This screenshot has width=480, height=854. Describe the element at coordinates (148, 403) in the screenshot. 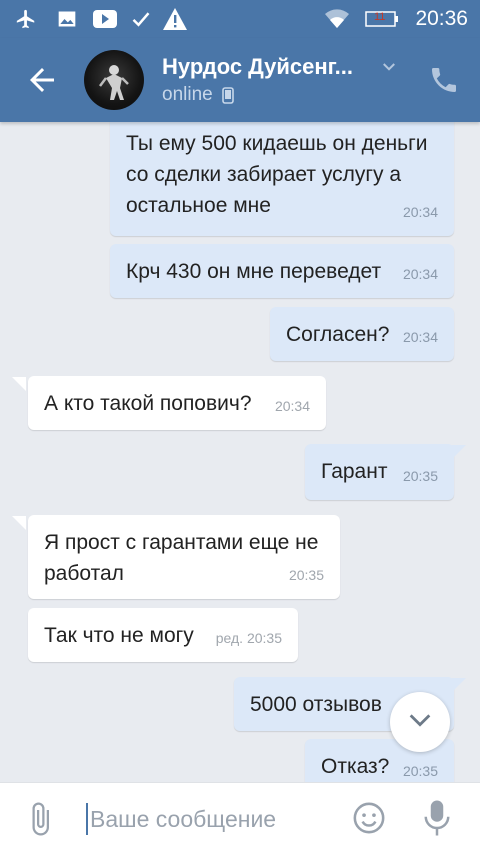

I see `message-text: А кто такой попович?` at that location.